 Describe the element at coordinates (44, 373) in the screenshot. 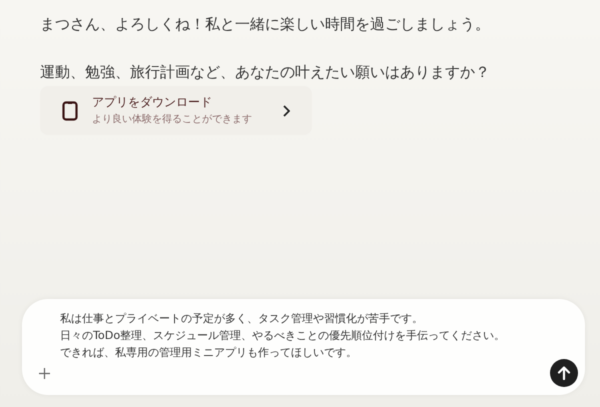

I see `plus-icon` at that location.